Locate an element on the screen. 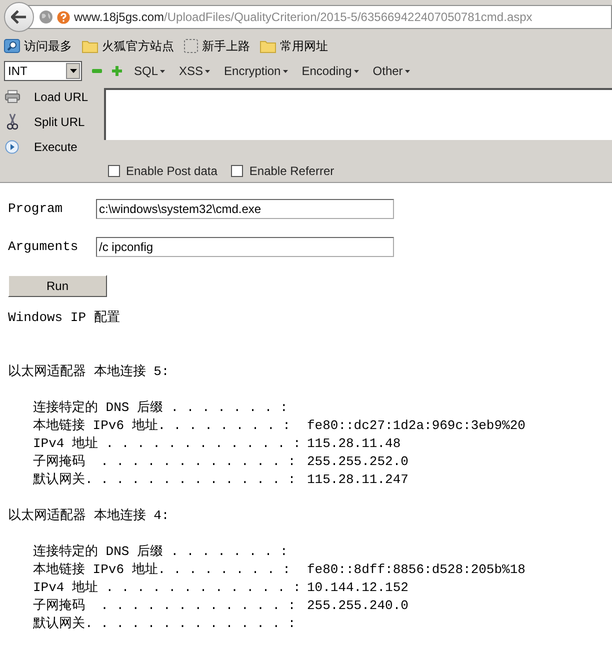  menu-button: Encryption is located at coordinates (256, 71).